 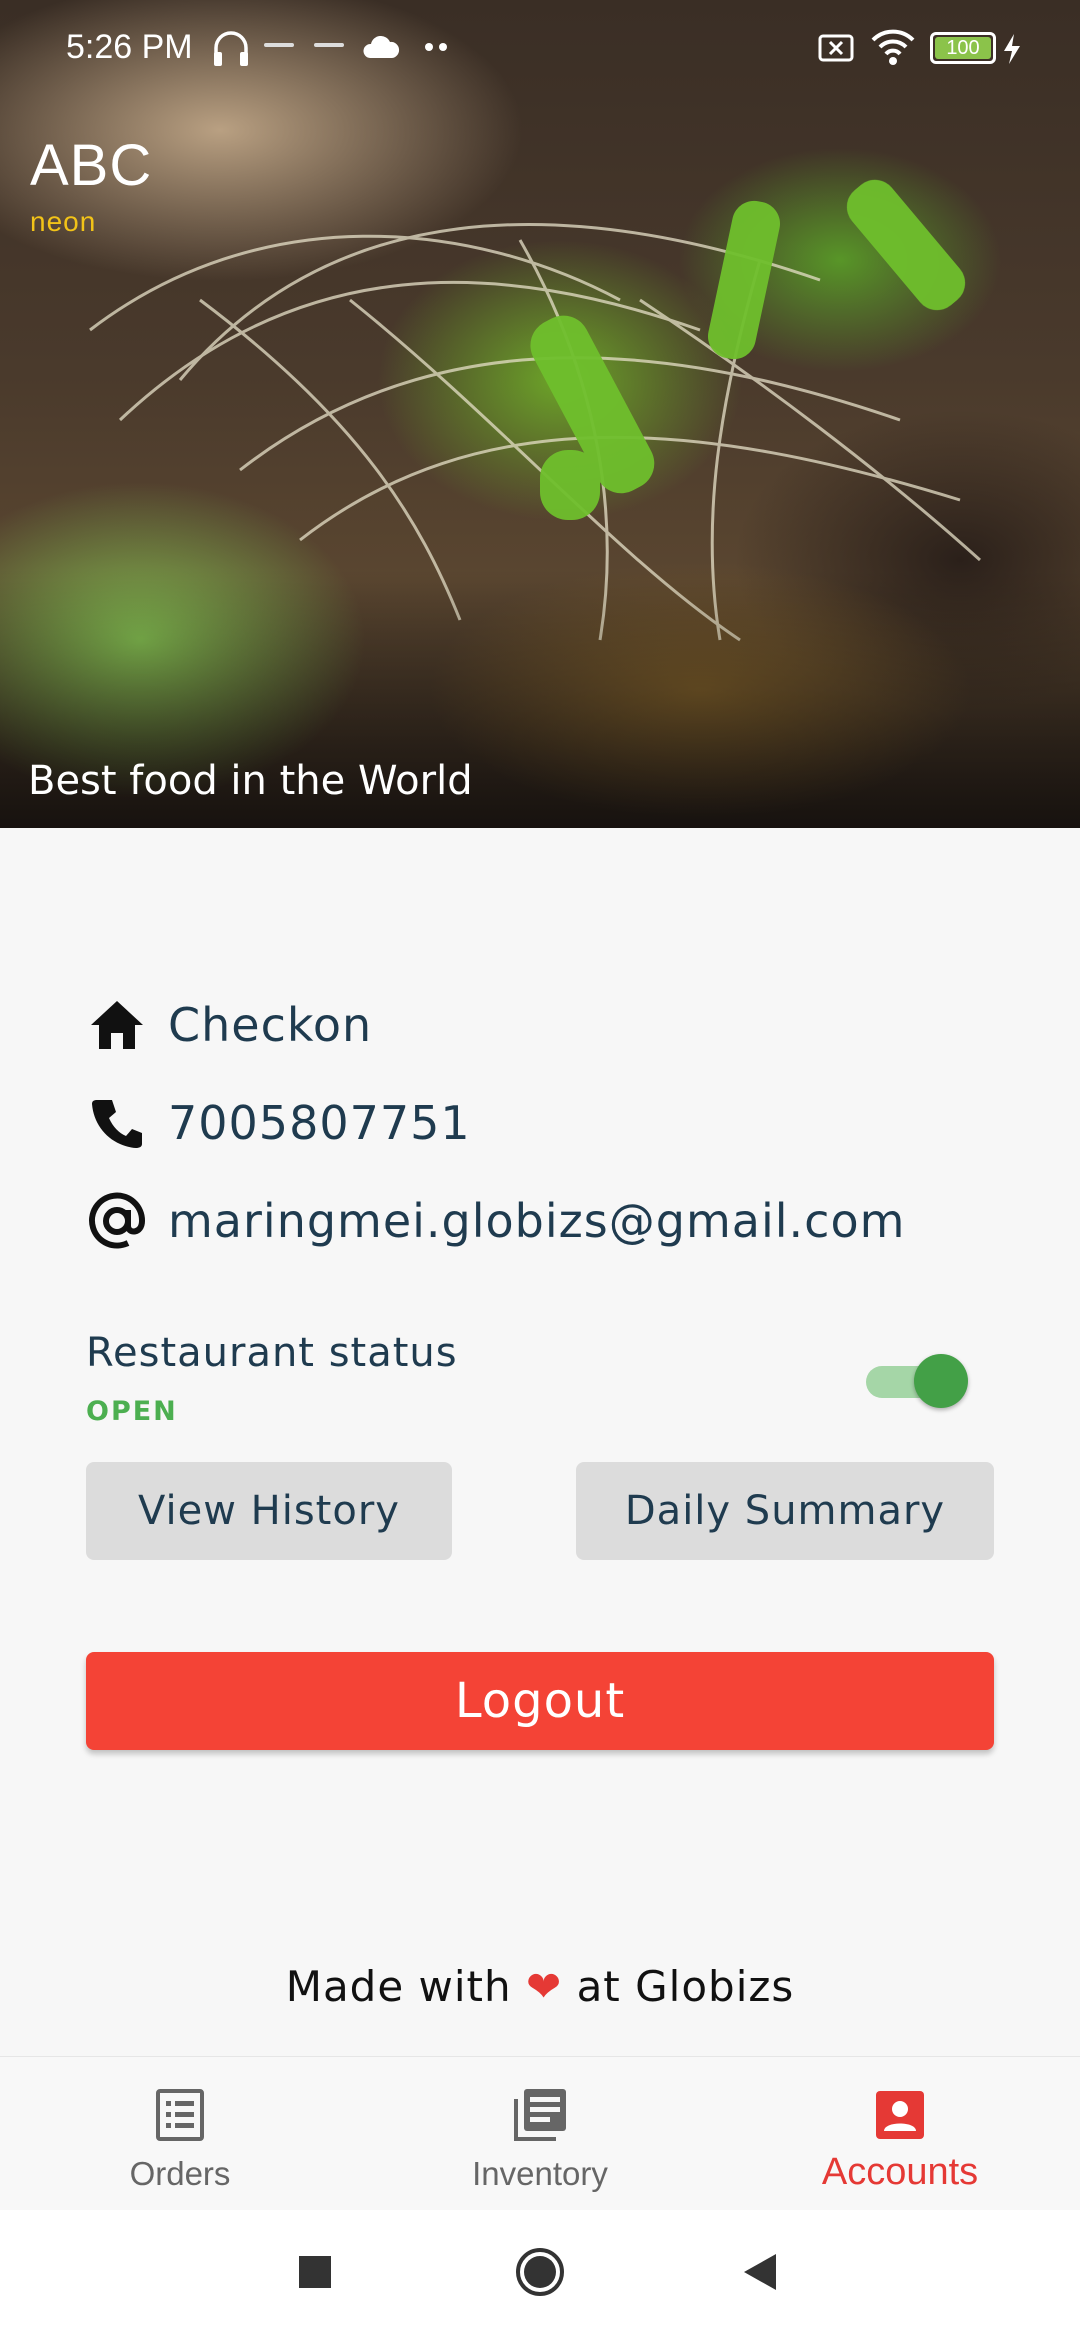 What do you see at coordinates (132, 1411) in the screenshot?
I see `restaurant-status-value: OPEN` at bounding box center [132, 1411].